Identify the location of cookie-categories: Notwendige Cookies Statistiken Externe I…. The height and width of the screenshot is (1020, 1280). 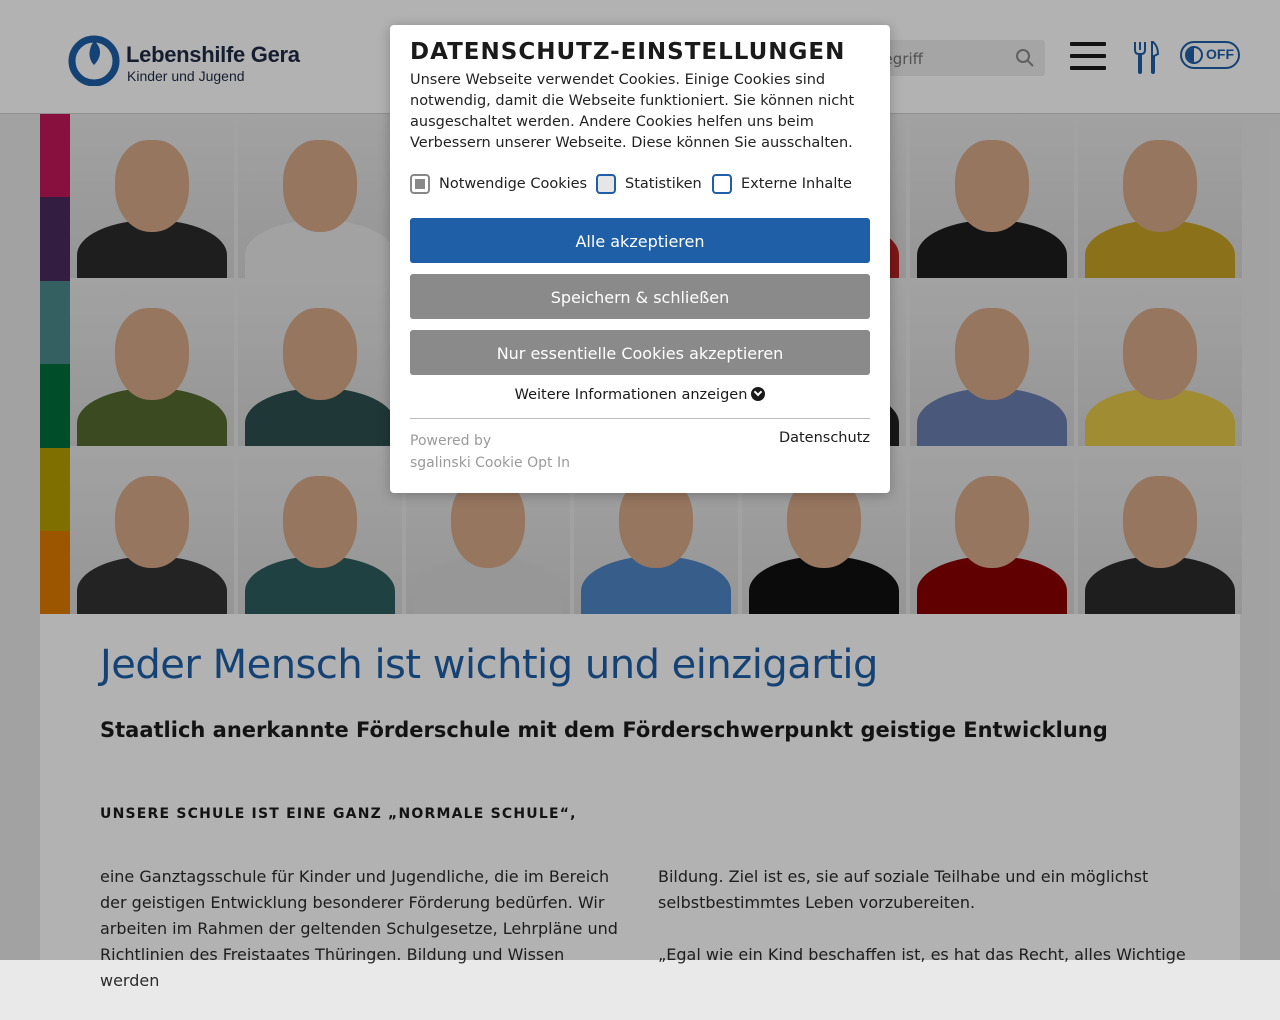
(645, 186).